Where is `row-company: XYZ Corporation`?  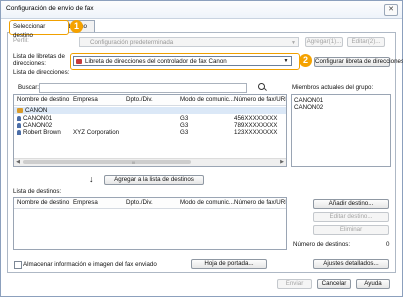 row-company: XYZ Corporation is located at coordinates (96, 132).